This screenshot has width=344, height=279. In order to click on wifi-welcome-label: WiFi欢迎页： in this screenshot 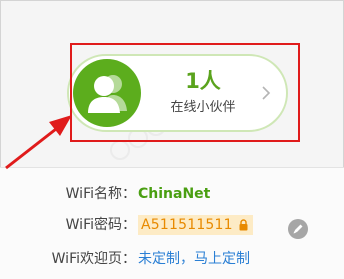, I will do `click(93, 259)`.